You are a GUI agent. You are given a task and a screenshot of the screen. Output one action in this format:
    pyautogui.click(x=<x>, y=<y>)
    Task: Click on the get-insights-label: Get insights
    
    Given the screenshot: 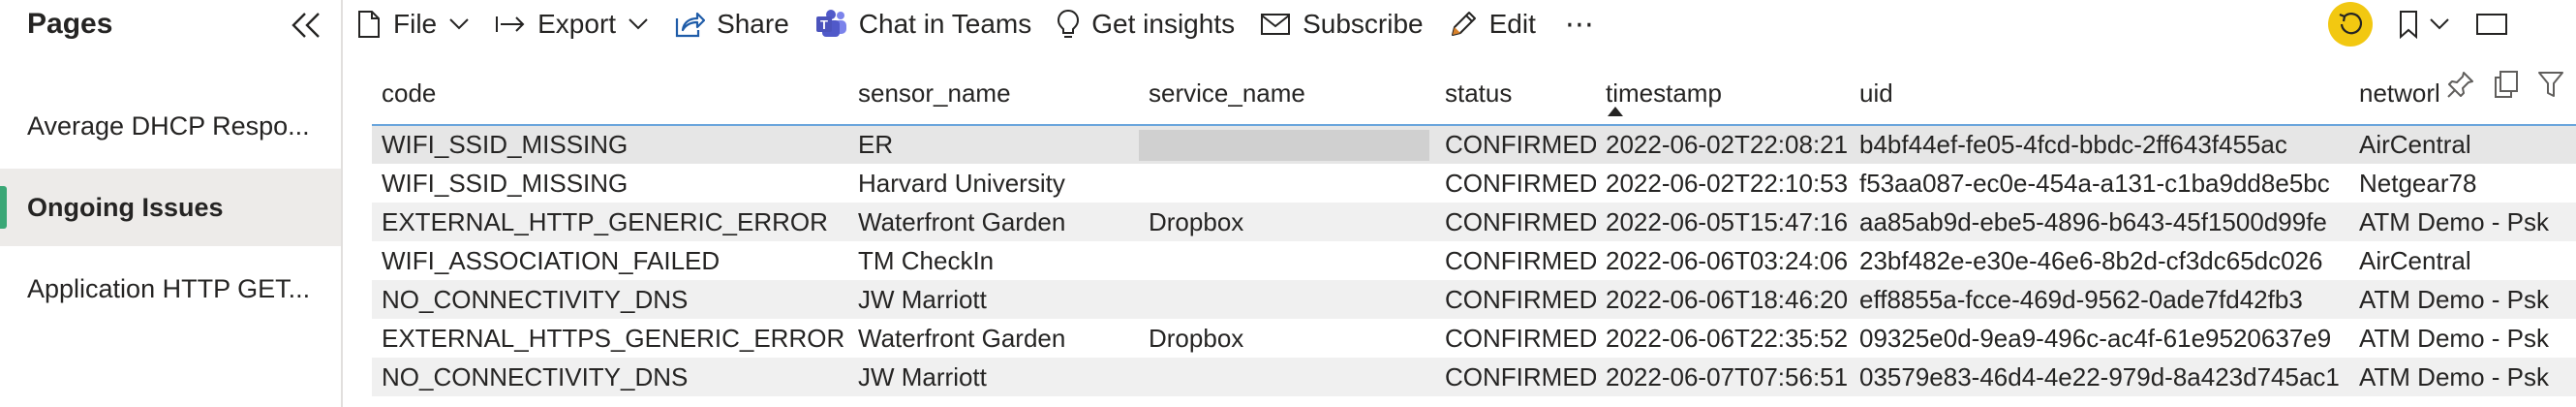 What is the action you would take?
    pyautogui.click(x=1163, y=24)
    